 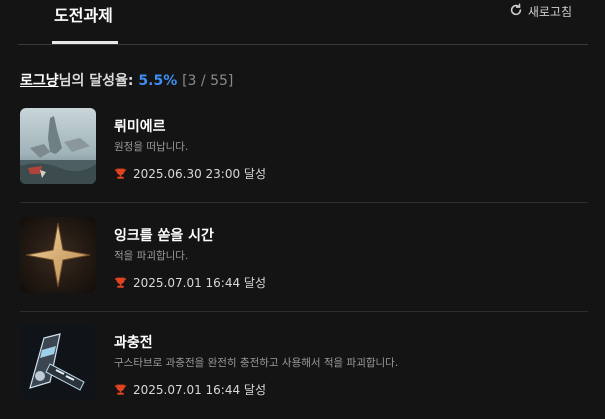 I want to click on tab-achievements: 도전과제, so click(x=83, y=22).